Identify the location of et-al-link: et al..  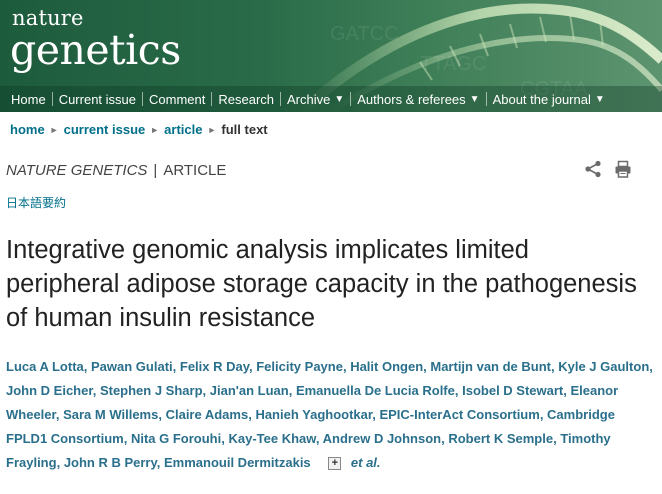
(366, 462).